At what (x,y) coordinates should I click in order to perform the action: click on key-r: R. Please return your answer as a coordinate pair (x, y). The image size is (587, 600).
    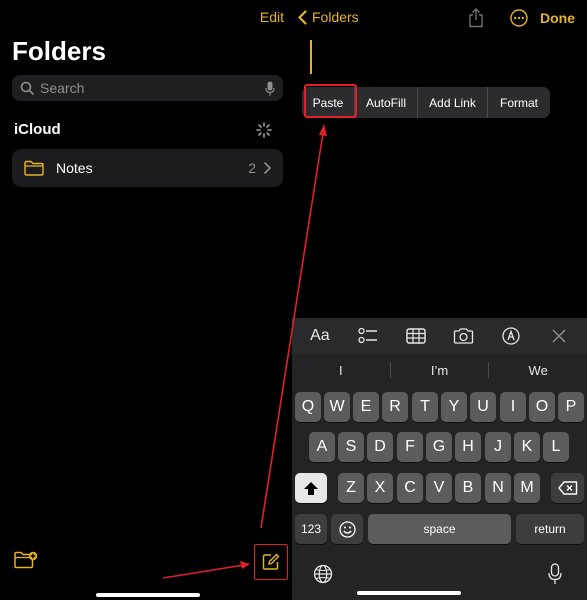
    Looking at the image, I should click on (395, 407).